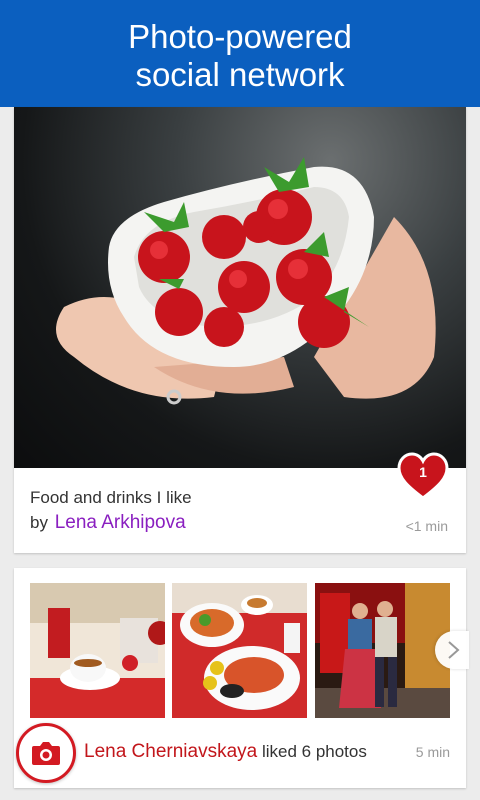  I want to click on promo-header: Photo-powered social network, so click(240, 53).